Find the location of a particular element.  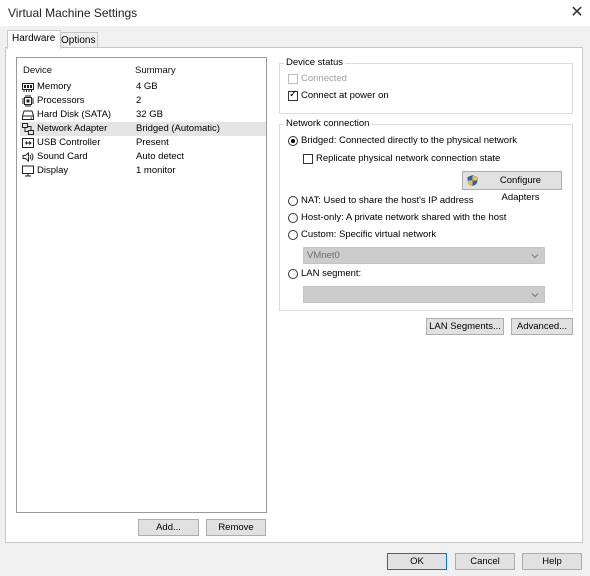

usb-icon is located at coordinates (28, 143).